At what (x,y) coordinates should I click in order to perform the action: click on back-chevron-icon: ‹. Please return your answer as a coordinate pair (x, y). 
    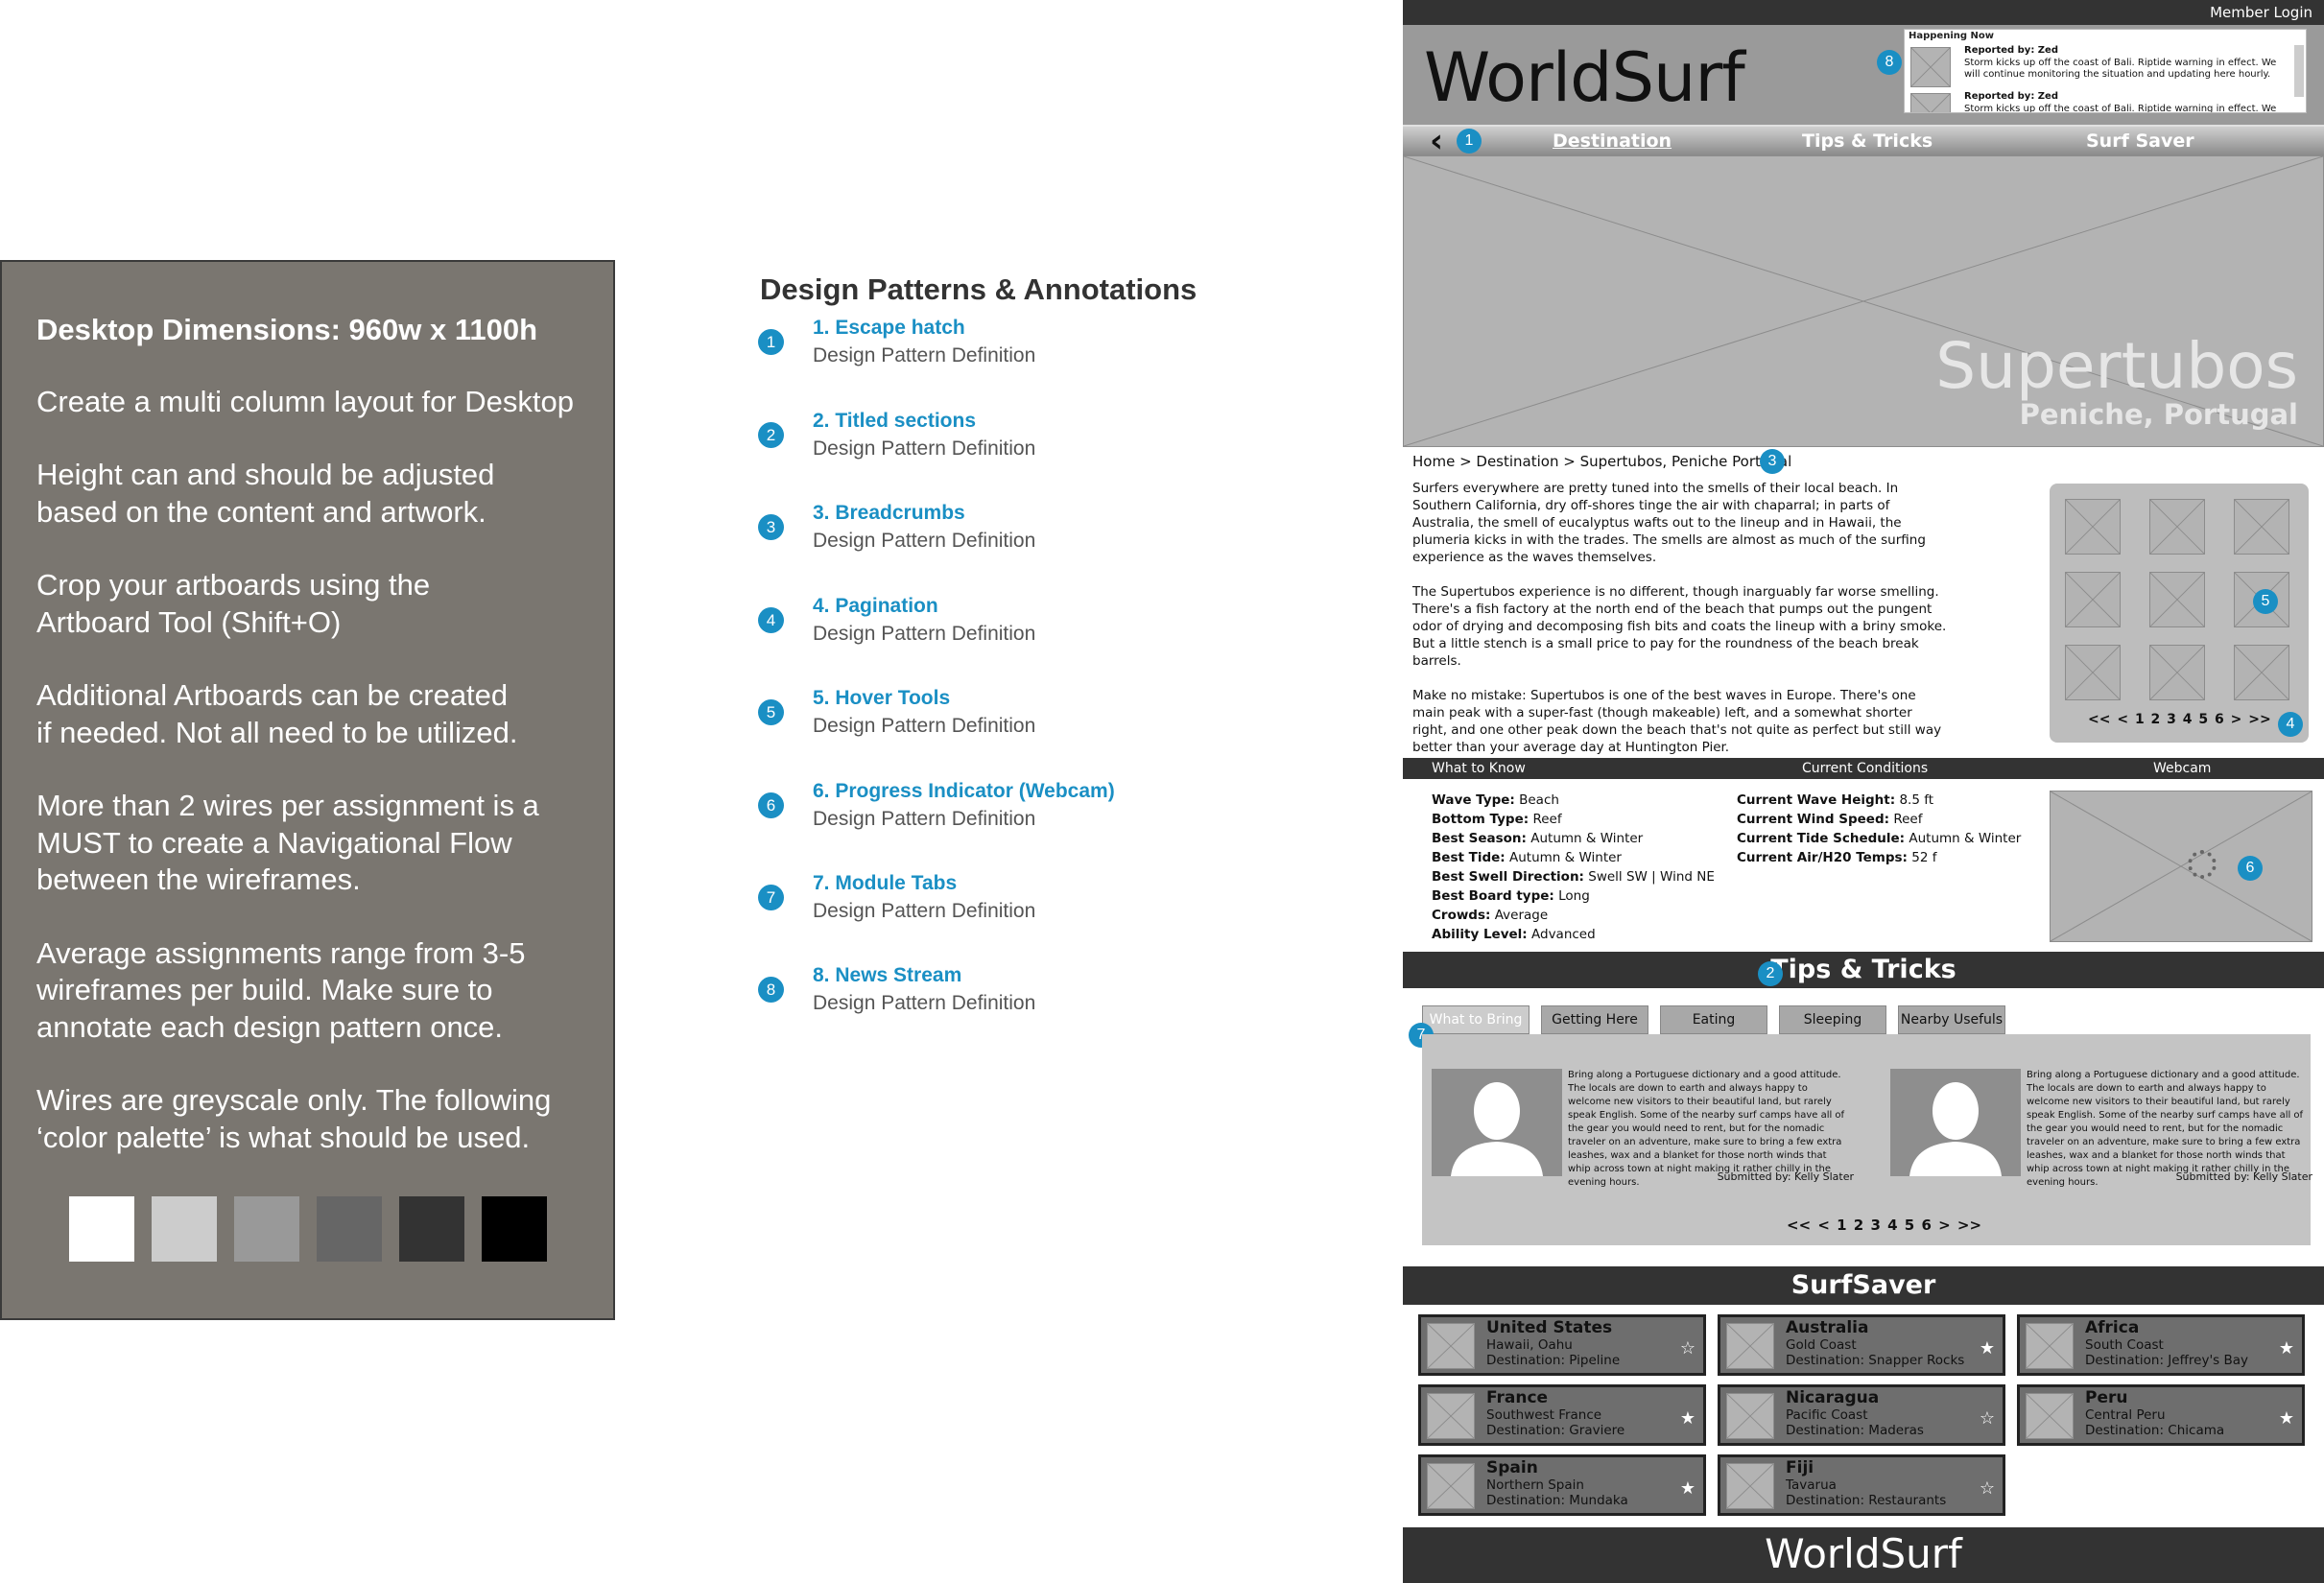
    Looking at the image, I should click on (1436, 141).